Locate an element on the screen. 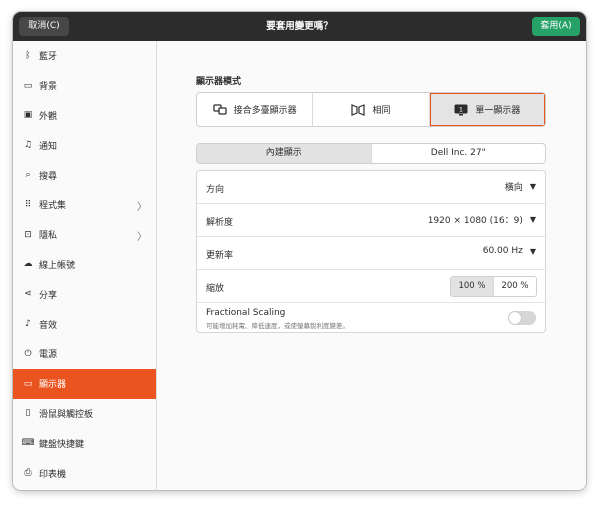  sidebar-item-0: ᛒ 藍牙 is located at coordinates (84, 56).